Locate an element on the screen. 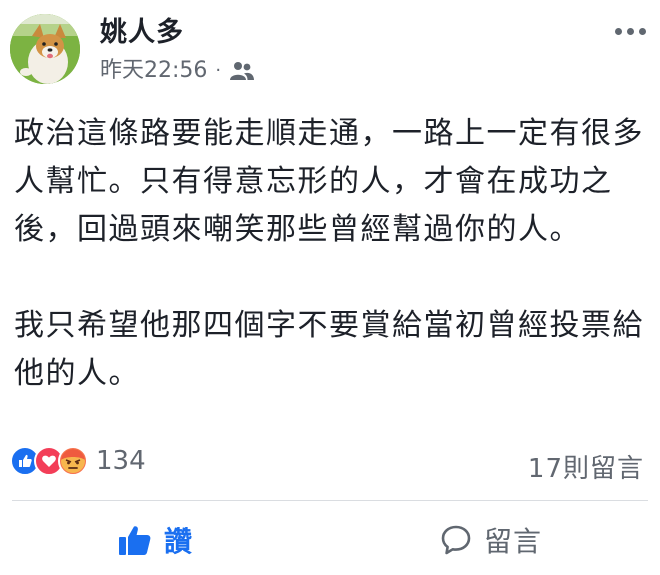 This screenshot has height=575, width=660. reaction-icons is located at coordinates (49, 461).